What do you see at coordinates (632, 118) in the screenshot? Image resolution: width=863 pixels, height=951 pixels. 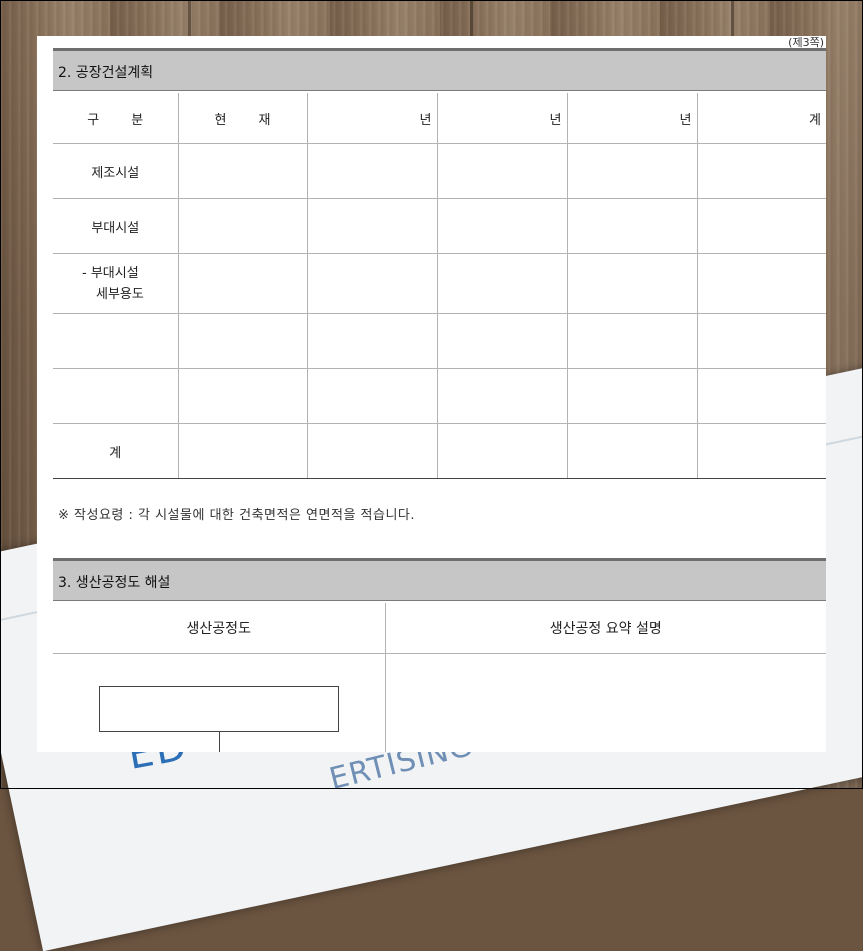 I see `header-year-3: 년` at bounding box center [632, 118].